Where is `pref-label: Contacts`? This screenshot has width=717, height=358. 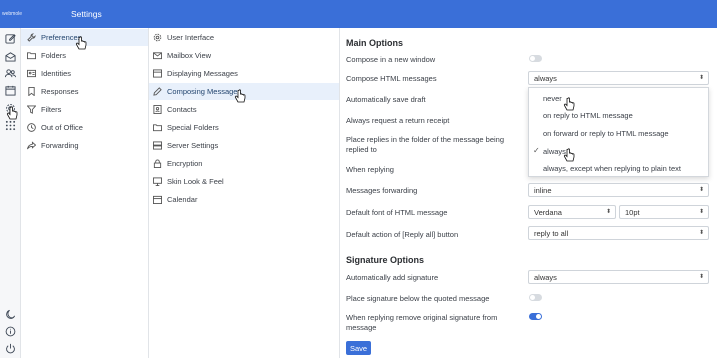
pref-label: Contacts is located at coordinates (182, 109).